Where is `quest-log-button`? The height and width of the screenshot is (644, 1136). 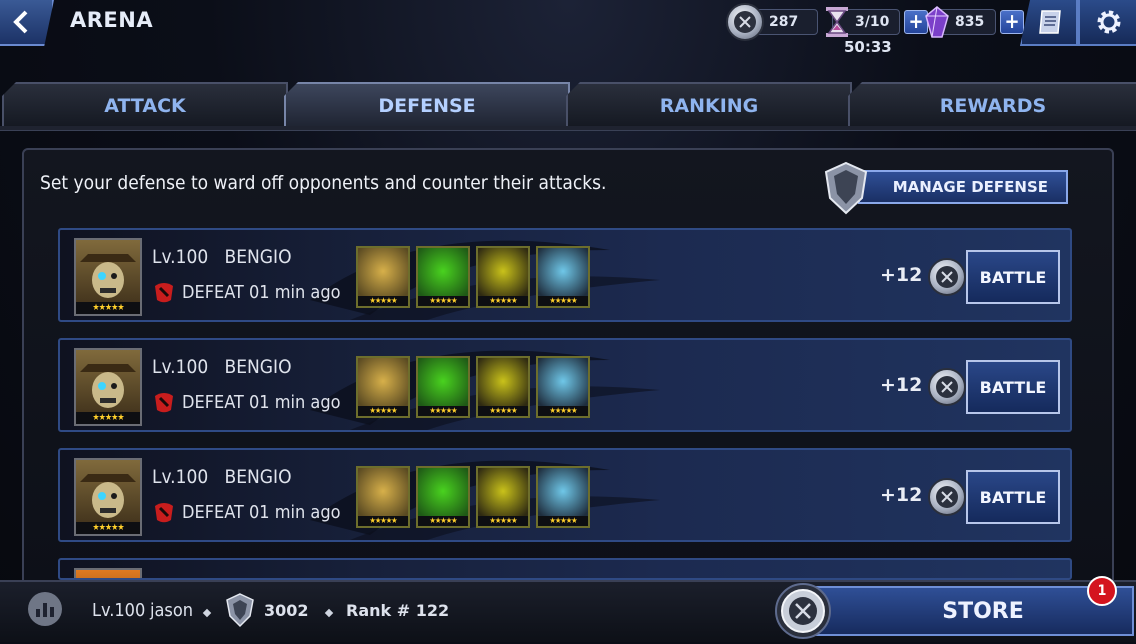 quest-log-button is located at coordinates (1049, 23).